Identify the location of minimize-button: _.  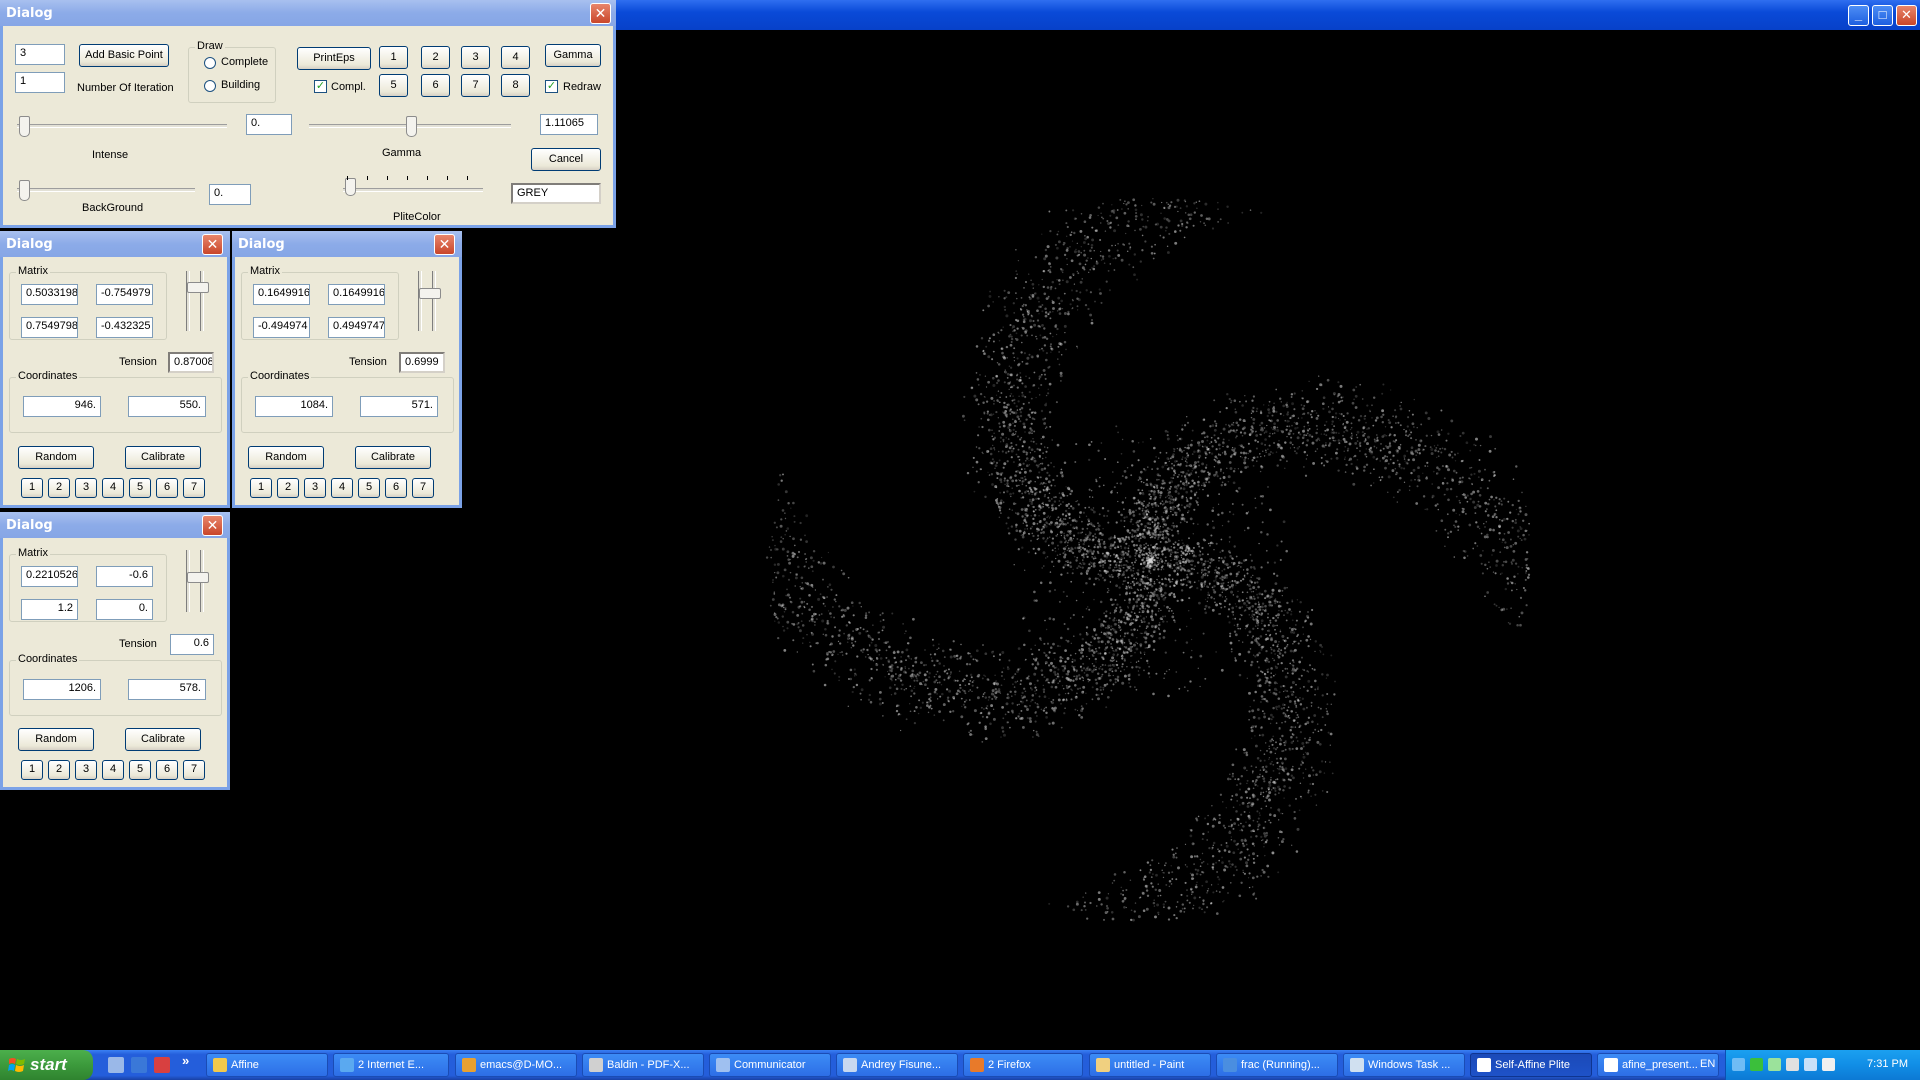
(1858, 15).